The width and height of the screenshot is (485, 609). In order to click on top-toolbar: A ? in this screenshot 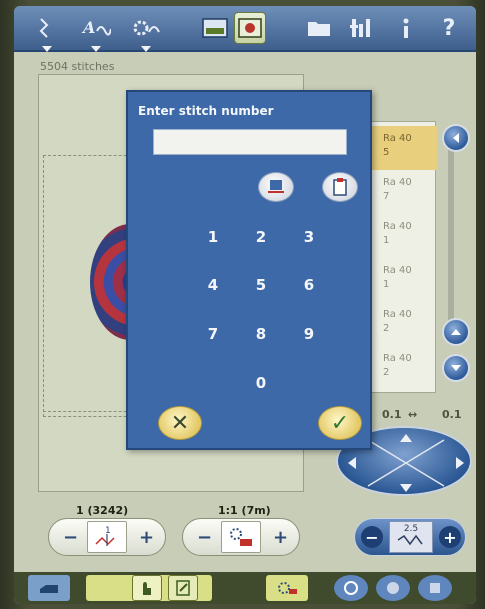, I will do `click(245, 29)`.